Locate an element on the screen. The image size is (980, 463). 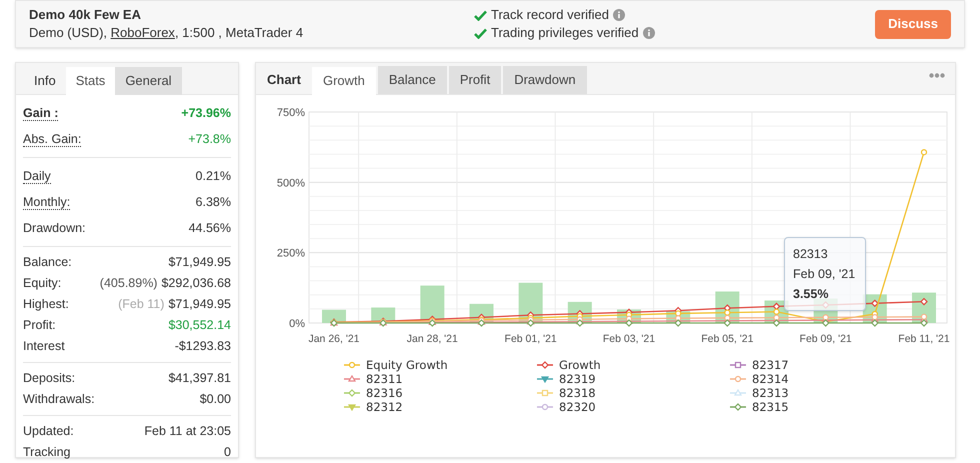
stat-value: $292,036.68 is located at coordinates (196, 283).